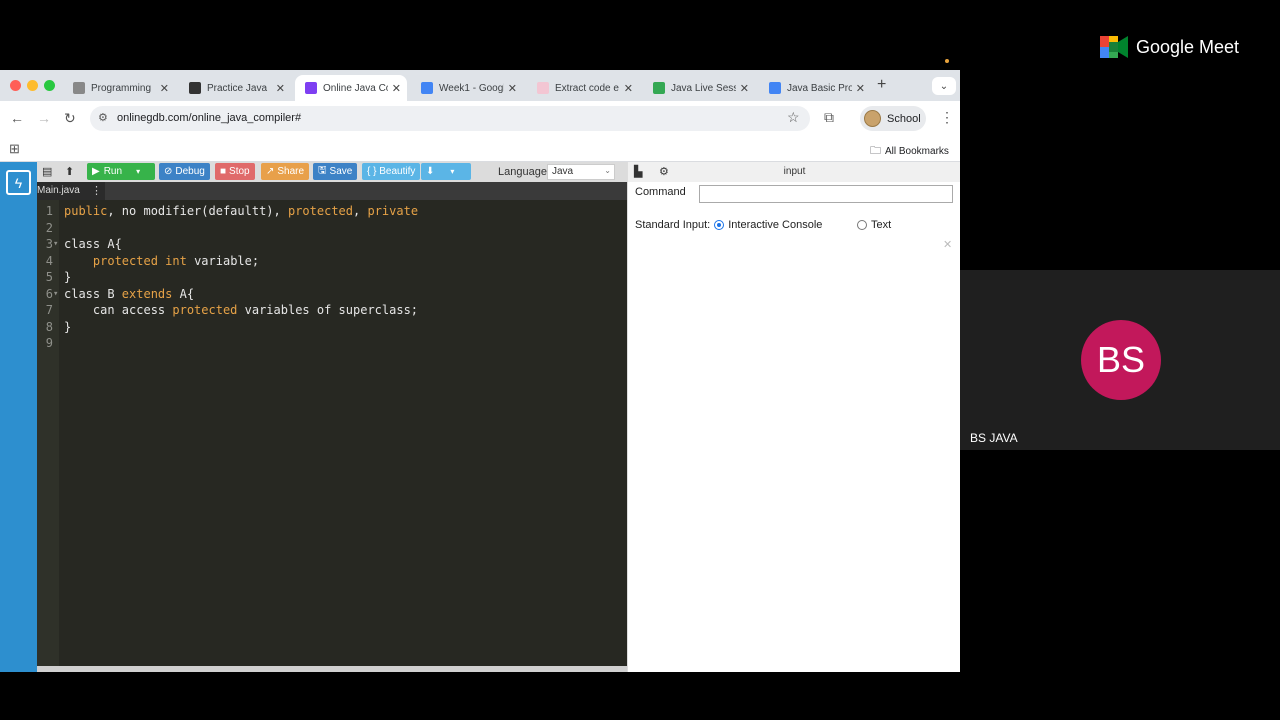 Image resolution: width=1280 pixels, height=720 pixels. Describe the element at coordinates (947, 117) in the screenshot. I see `menu-icon: ⋮` at that location.